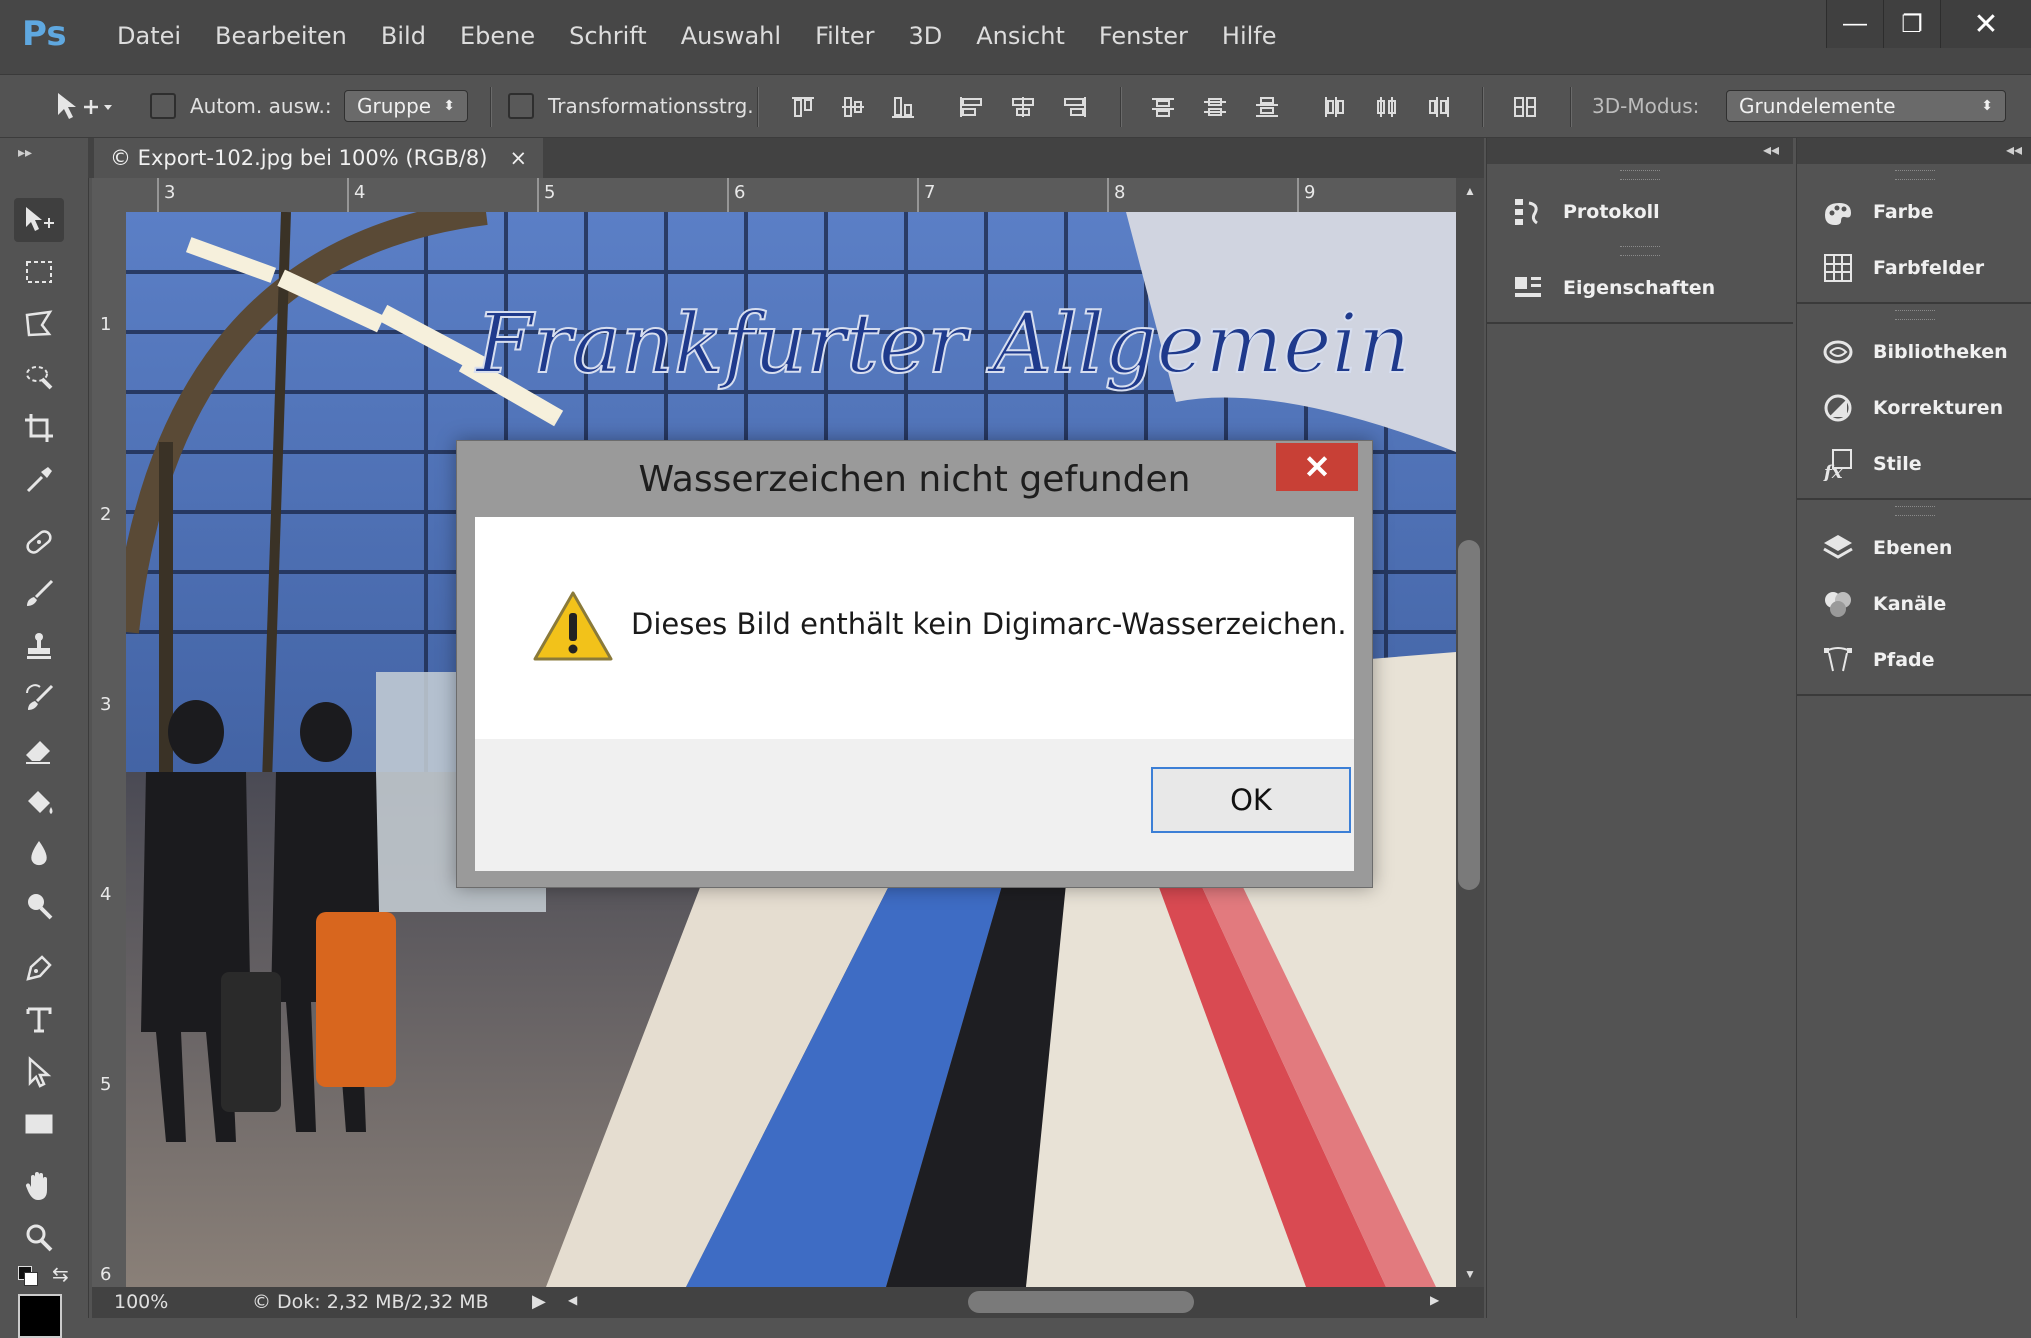  What do you see at coordinates (1470, 1274) in the screenshot?
I see `scroll-down-icon: ▼` at bounding box center [1470, 1274].